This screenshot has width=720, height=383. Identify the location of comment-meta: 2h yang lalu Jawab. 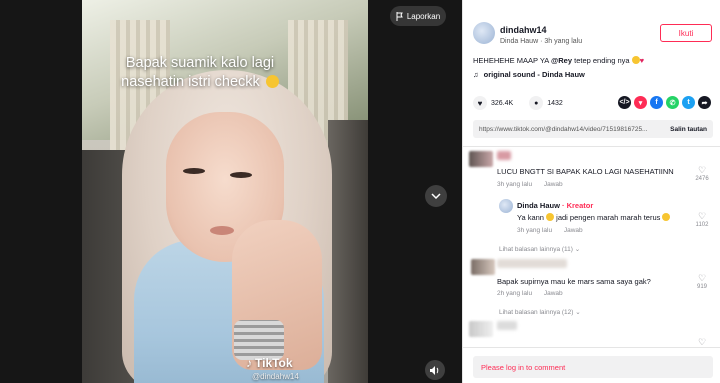
(530, 293).